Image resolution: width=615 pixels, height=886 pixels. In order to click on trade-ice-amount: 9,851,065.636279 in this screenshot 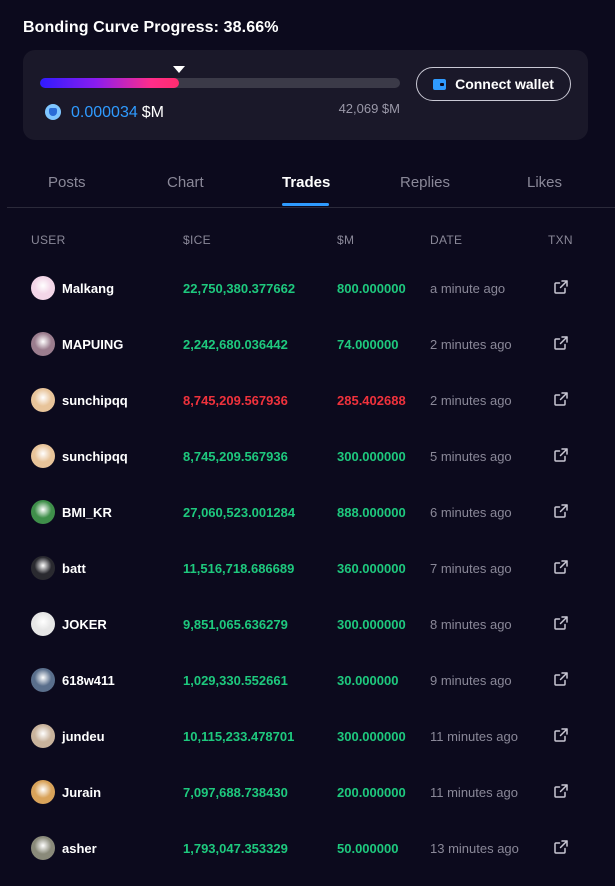, I will do `click(235, 624)`.